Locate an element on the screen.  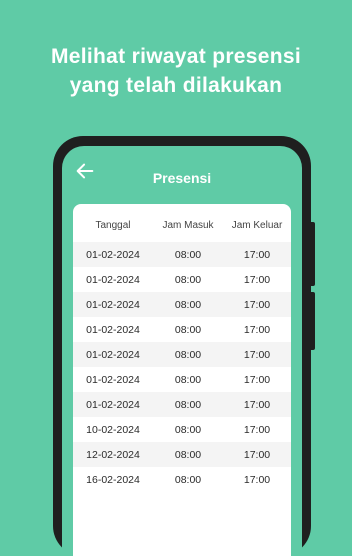
cell-date: 10-02-2024 is located at coordinates (113, 429).